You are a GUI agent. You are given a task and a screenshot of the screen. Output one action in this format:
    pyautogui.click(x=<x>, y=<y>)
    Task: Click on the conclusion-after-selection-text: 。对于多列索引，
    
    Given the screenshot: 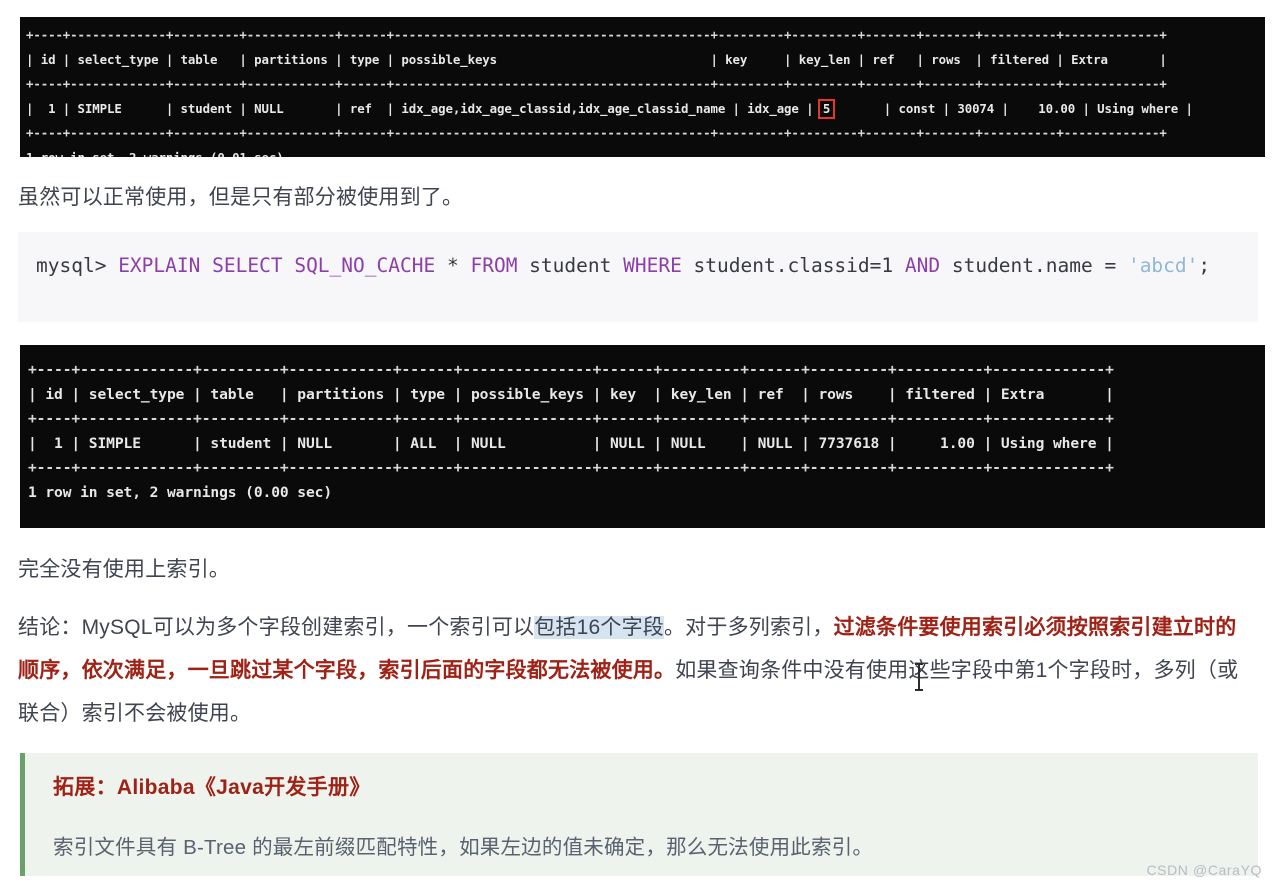 What is the action you would take?
    pyautogui.click(x=748, y=627)
    